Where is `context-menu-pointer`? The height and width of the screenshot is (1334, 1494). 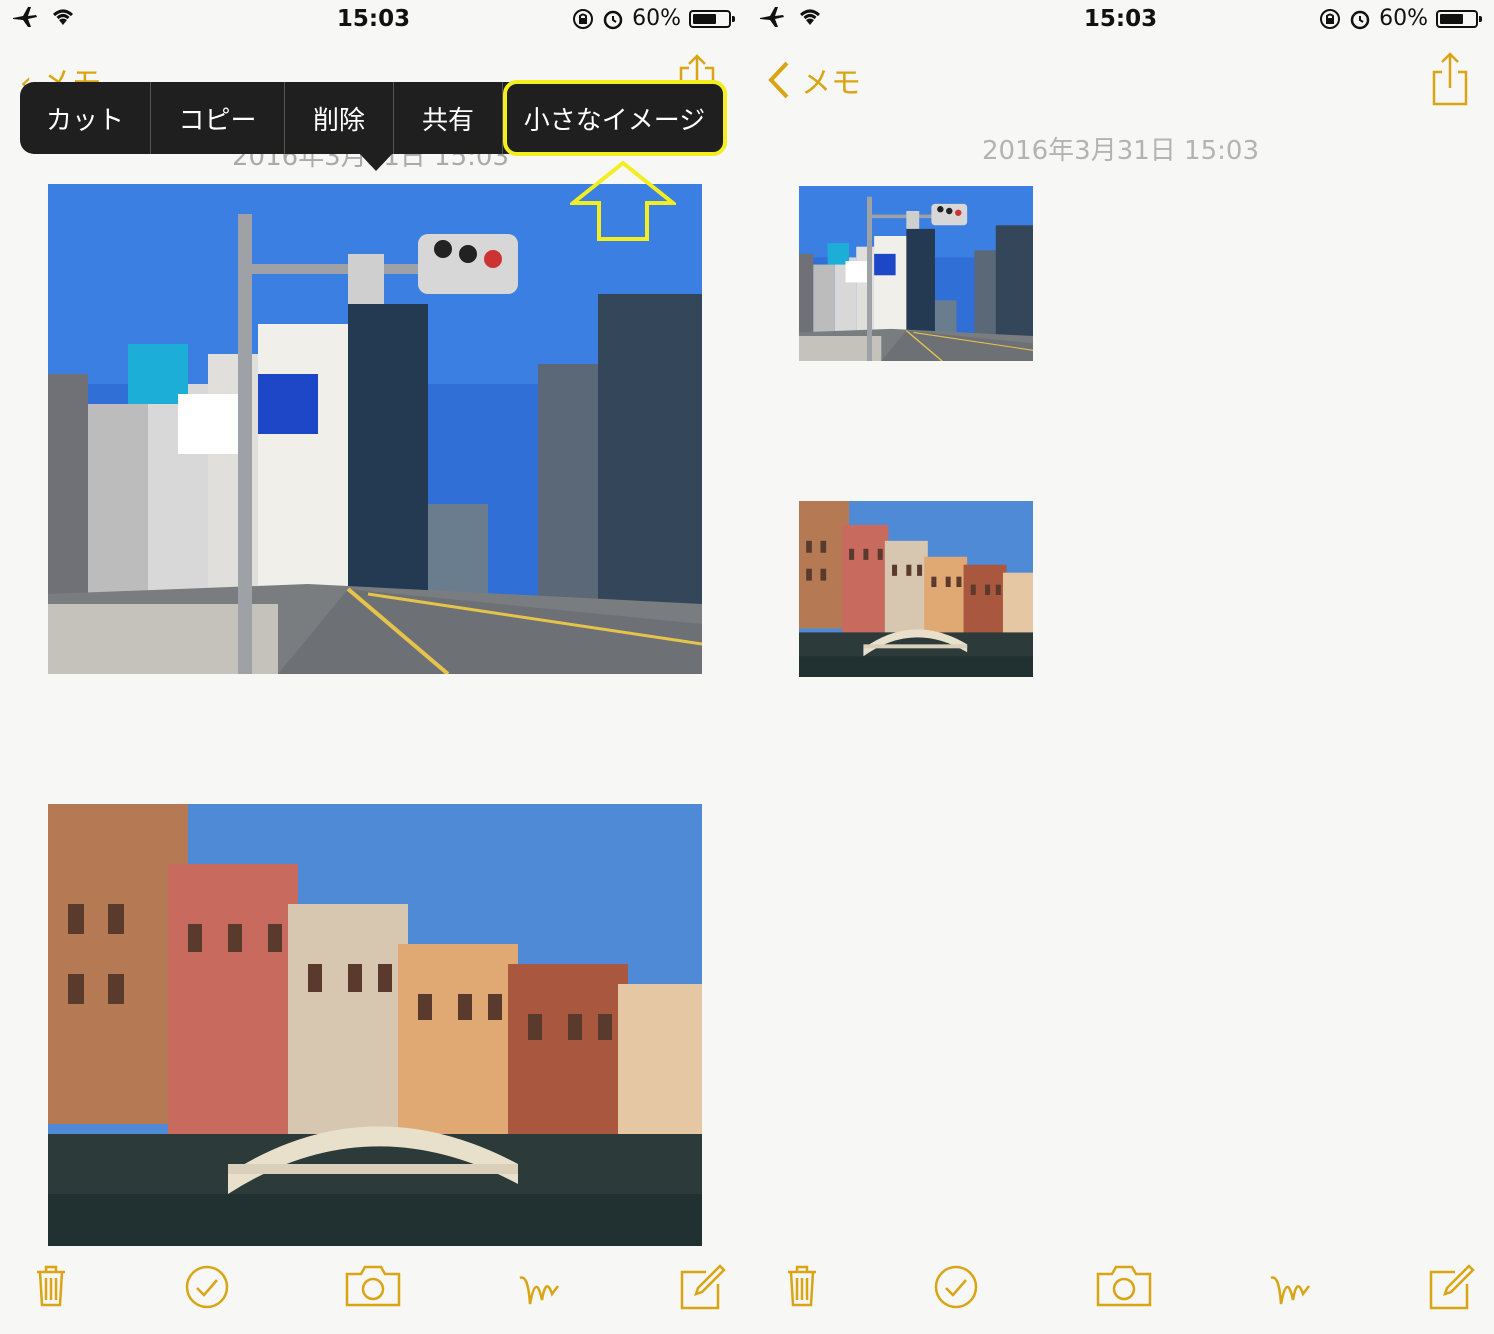 context-menu-pointer is located at coordinates (376, 162).